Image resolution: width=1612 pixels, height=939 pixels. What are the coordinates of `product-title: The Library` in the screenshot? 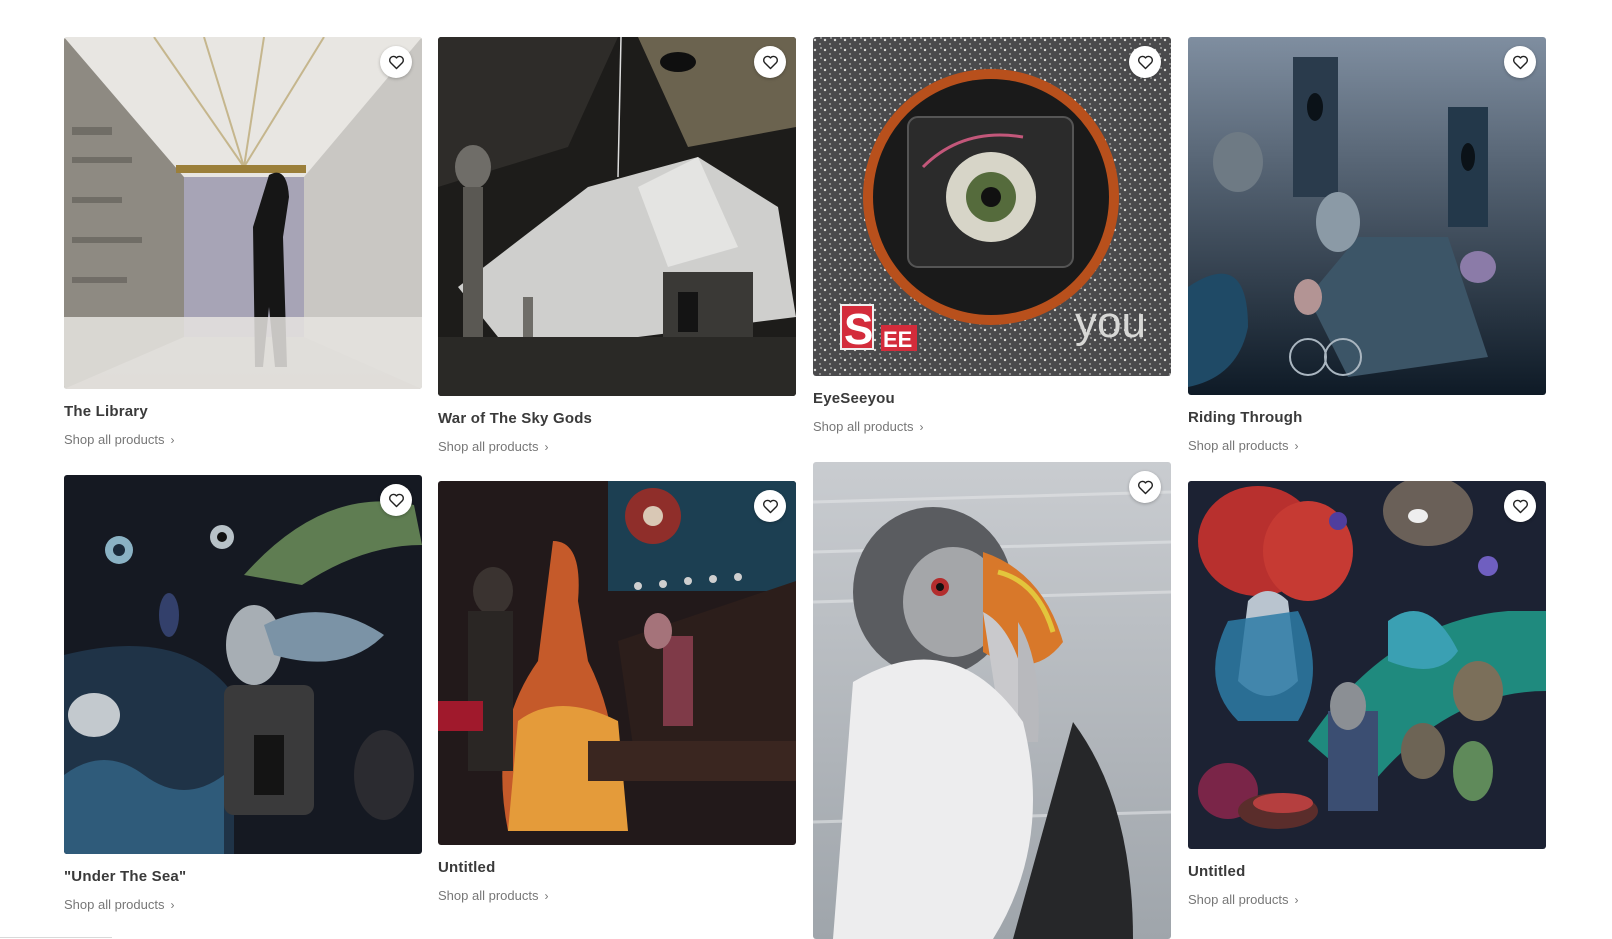 It's located at (243, 411).